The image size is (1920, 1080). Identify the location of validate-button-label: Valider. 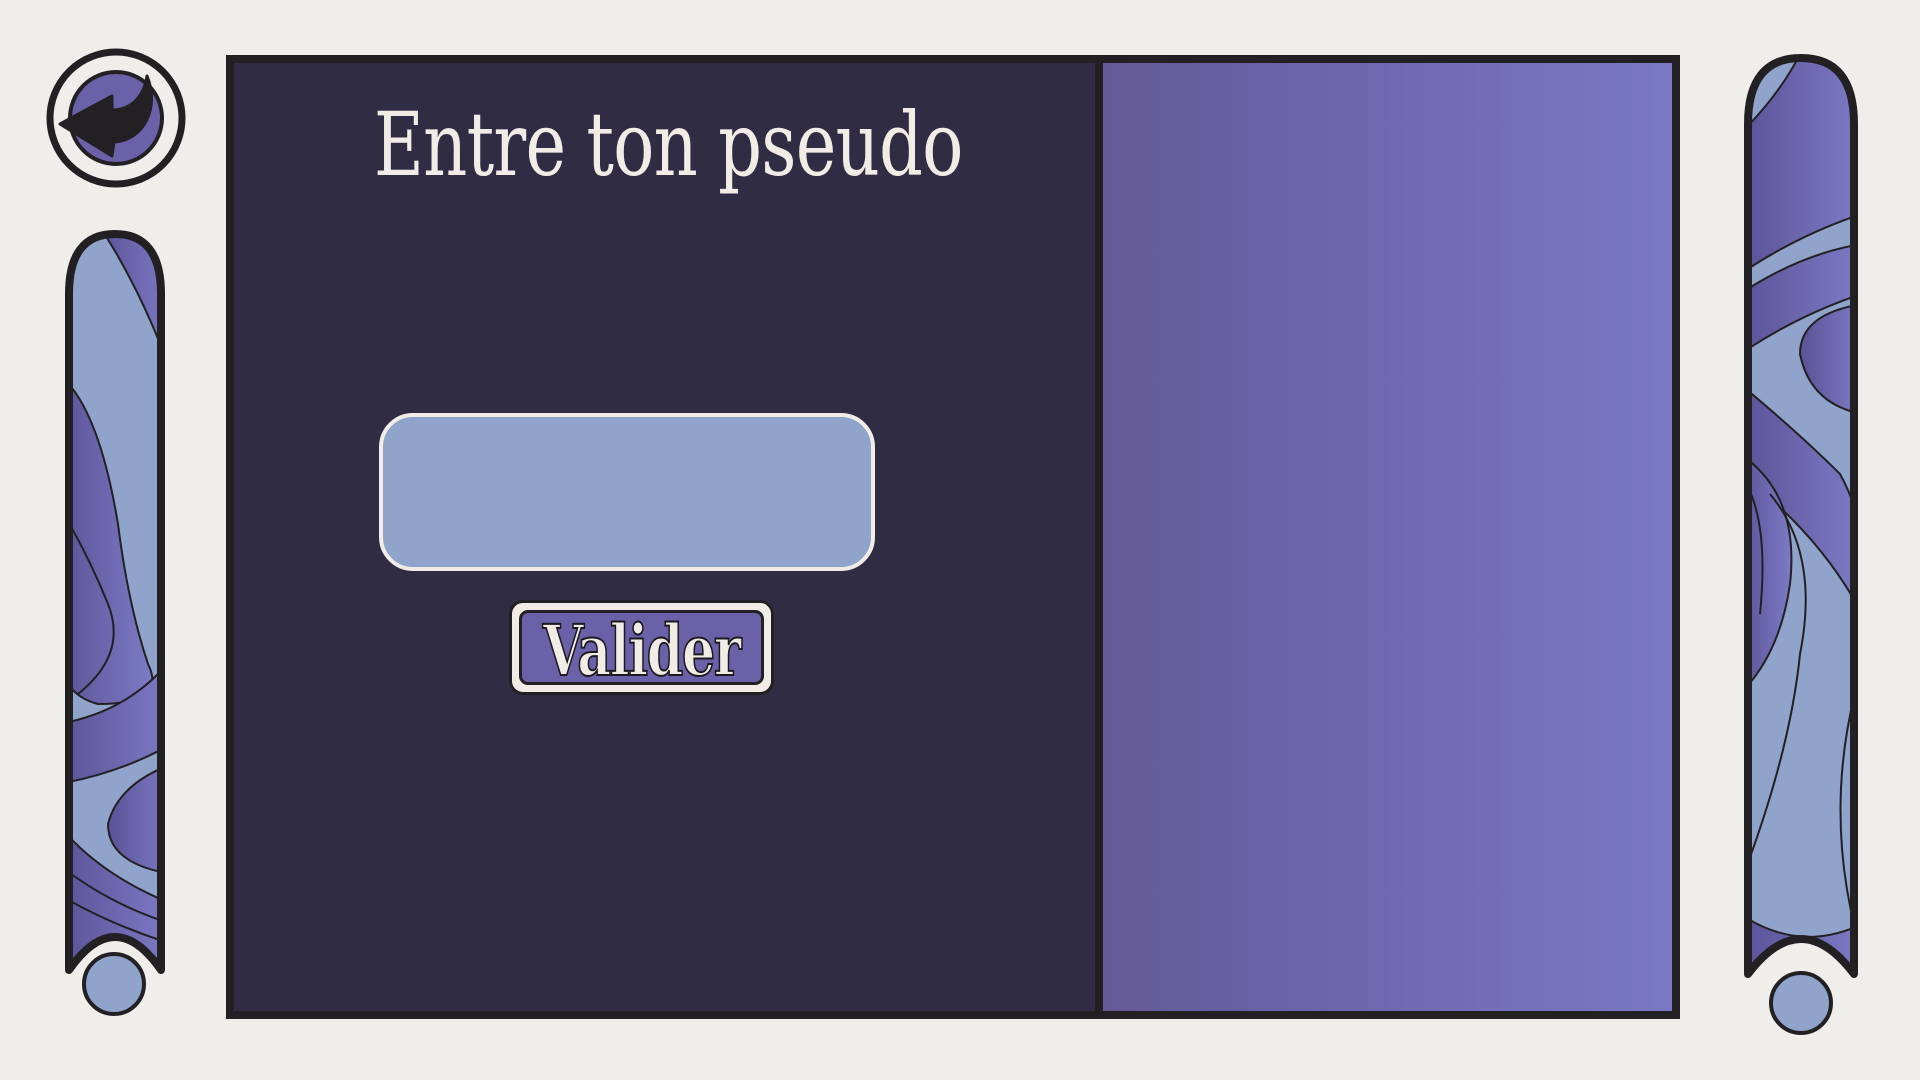
(642, 650).